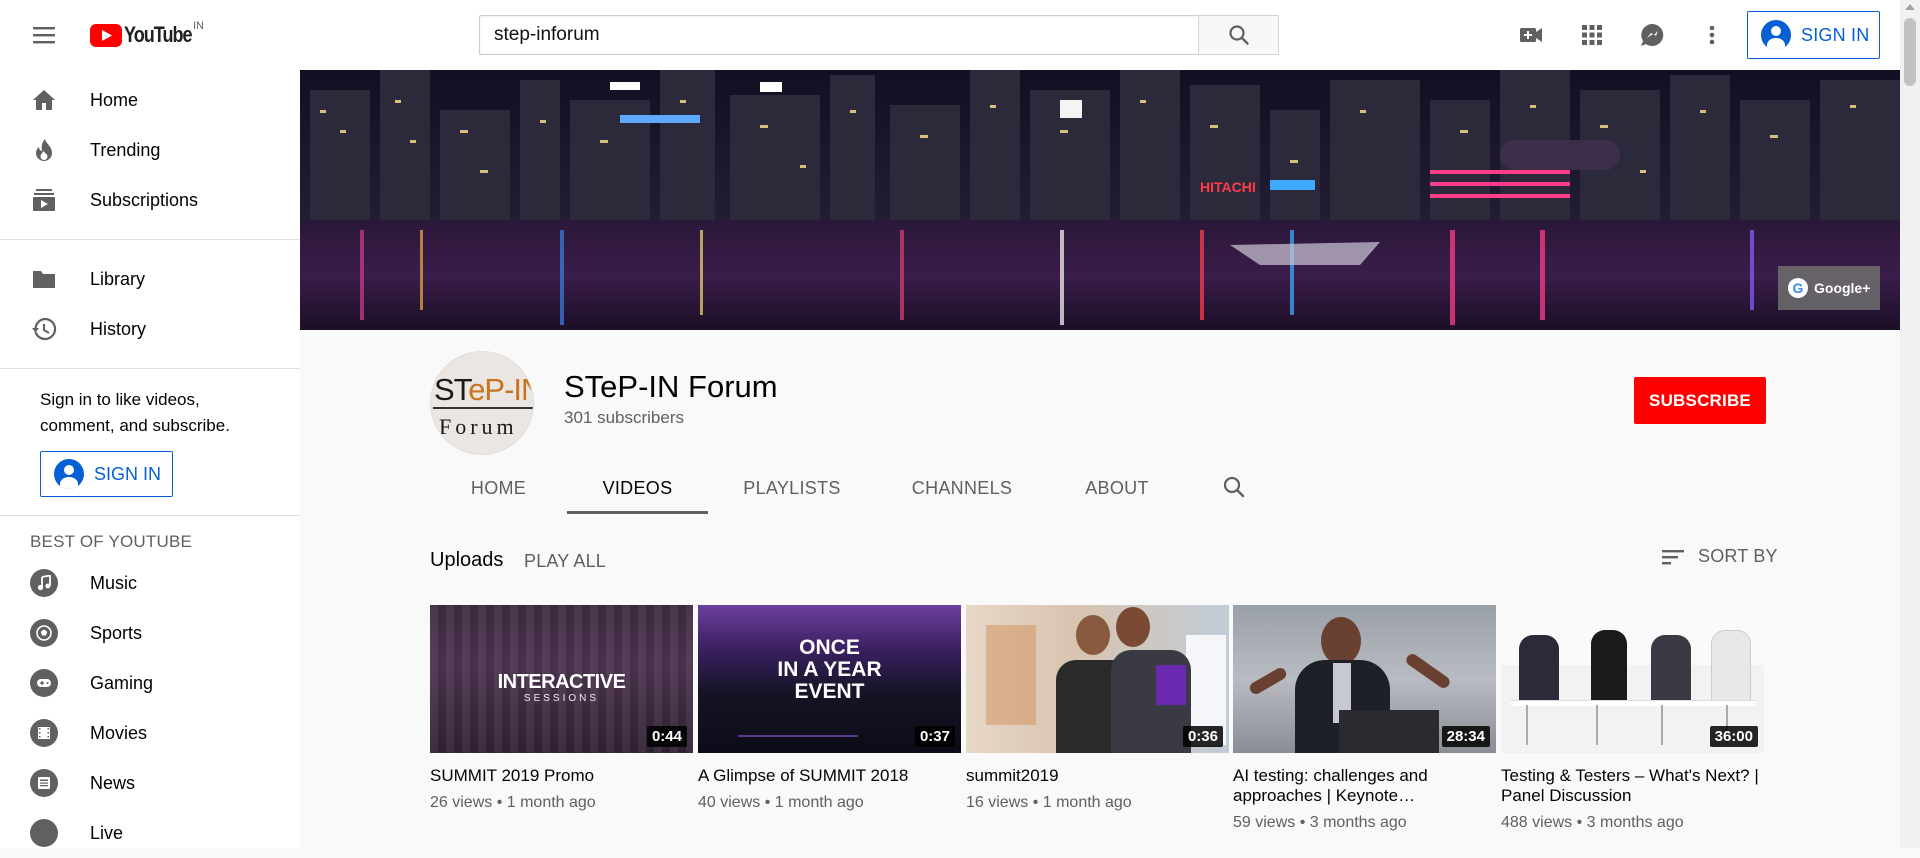  Describe the element at coordinates (44, 329) in the screenshot. I see `history-icon` at that location.